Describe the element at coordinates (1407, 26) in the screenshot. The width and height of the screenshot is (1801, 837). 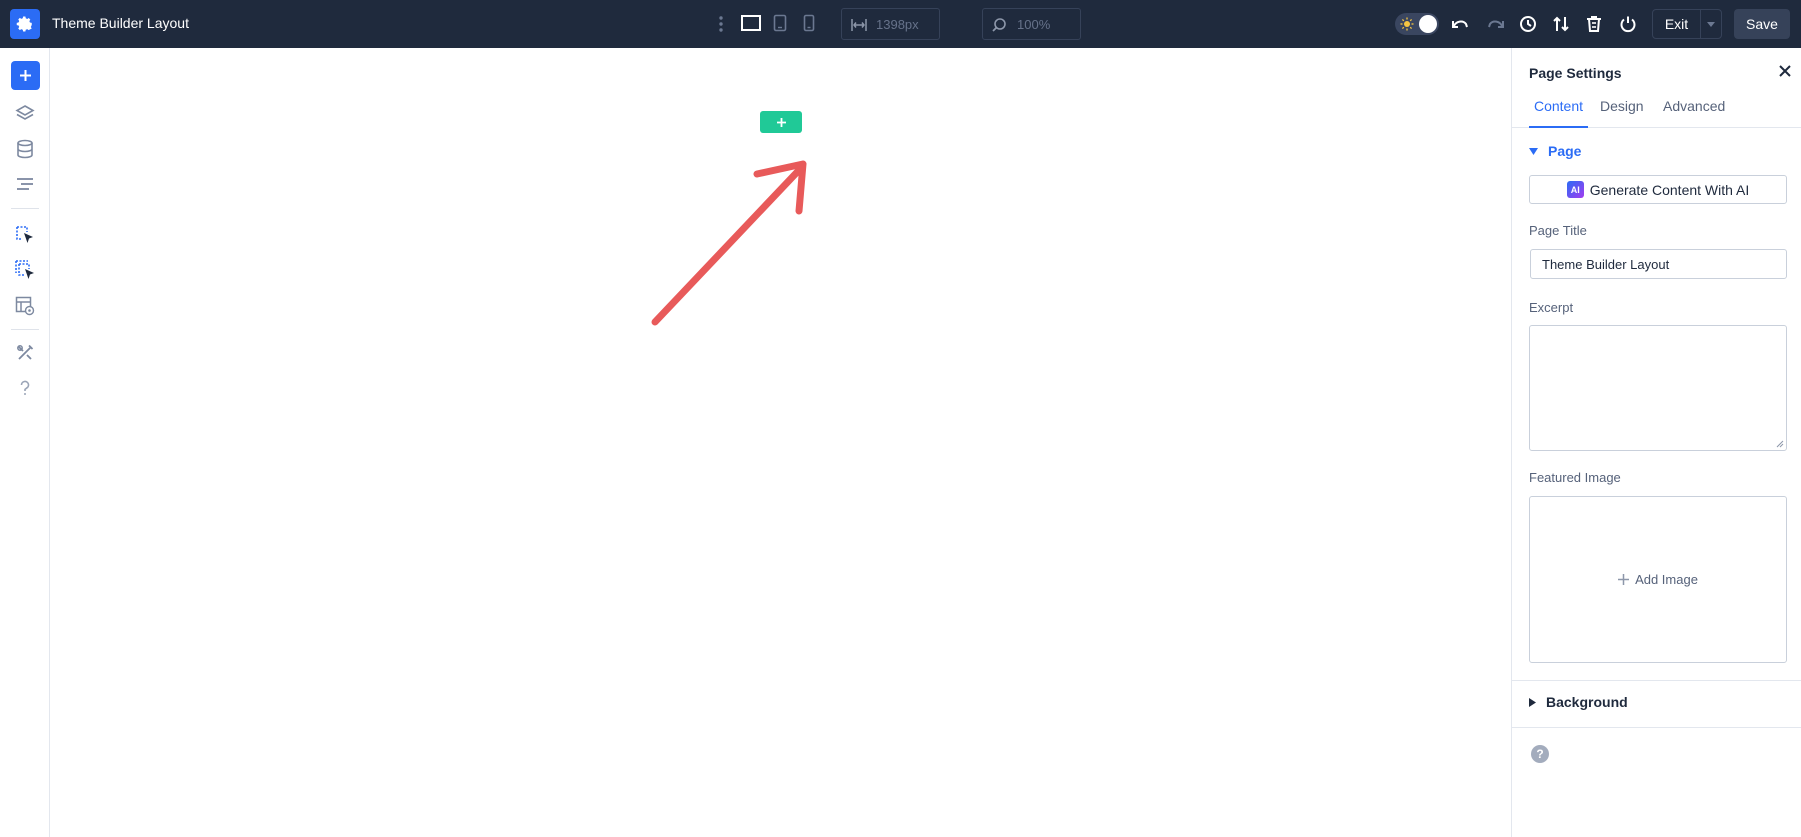
I see `sun-icon` at that location.